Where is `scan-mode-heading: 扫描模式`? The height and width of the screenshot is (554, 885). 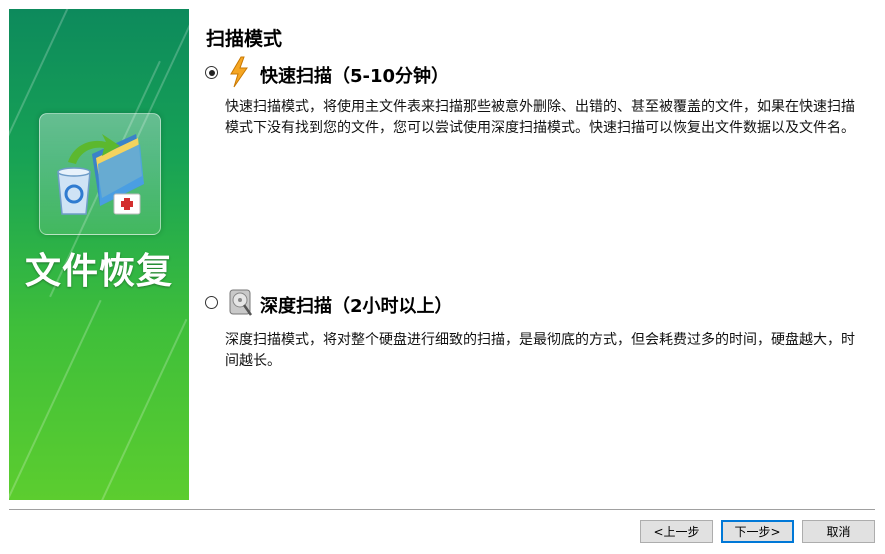 scan-mode-heading: 扫描模式 is located at coordinates (244, 39).